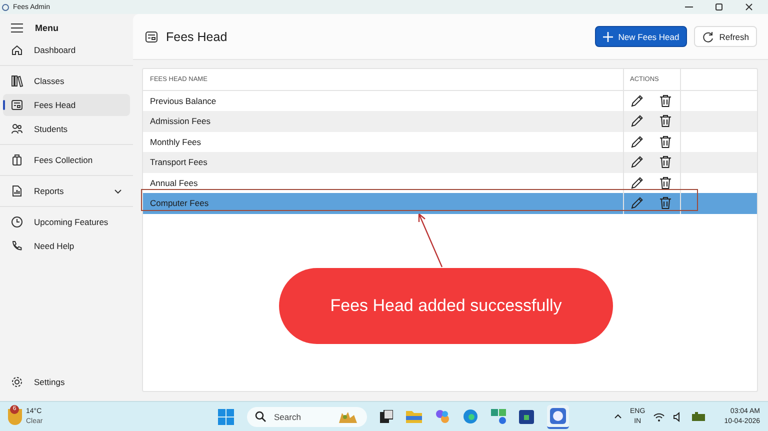 The width and height of the screenshot is (768, 431). I want to click on settings-icon, so click(17, 382).